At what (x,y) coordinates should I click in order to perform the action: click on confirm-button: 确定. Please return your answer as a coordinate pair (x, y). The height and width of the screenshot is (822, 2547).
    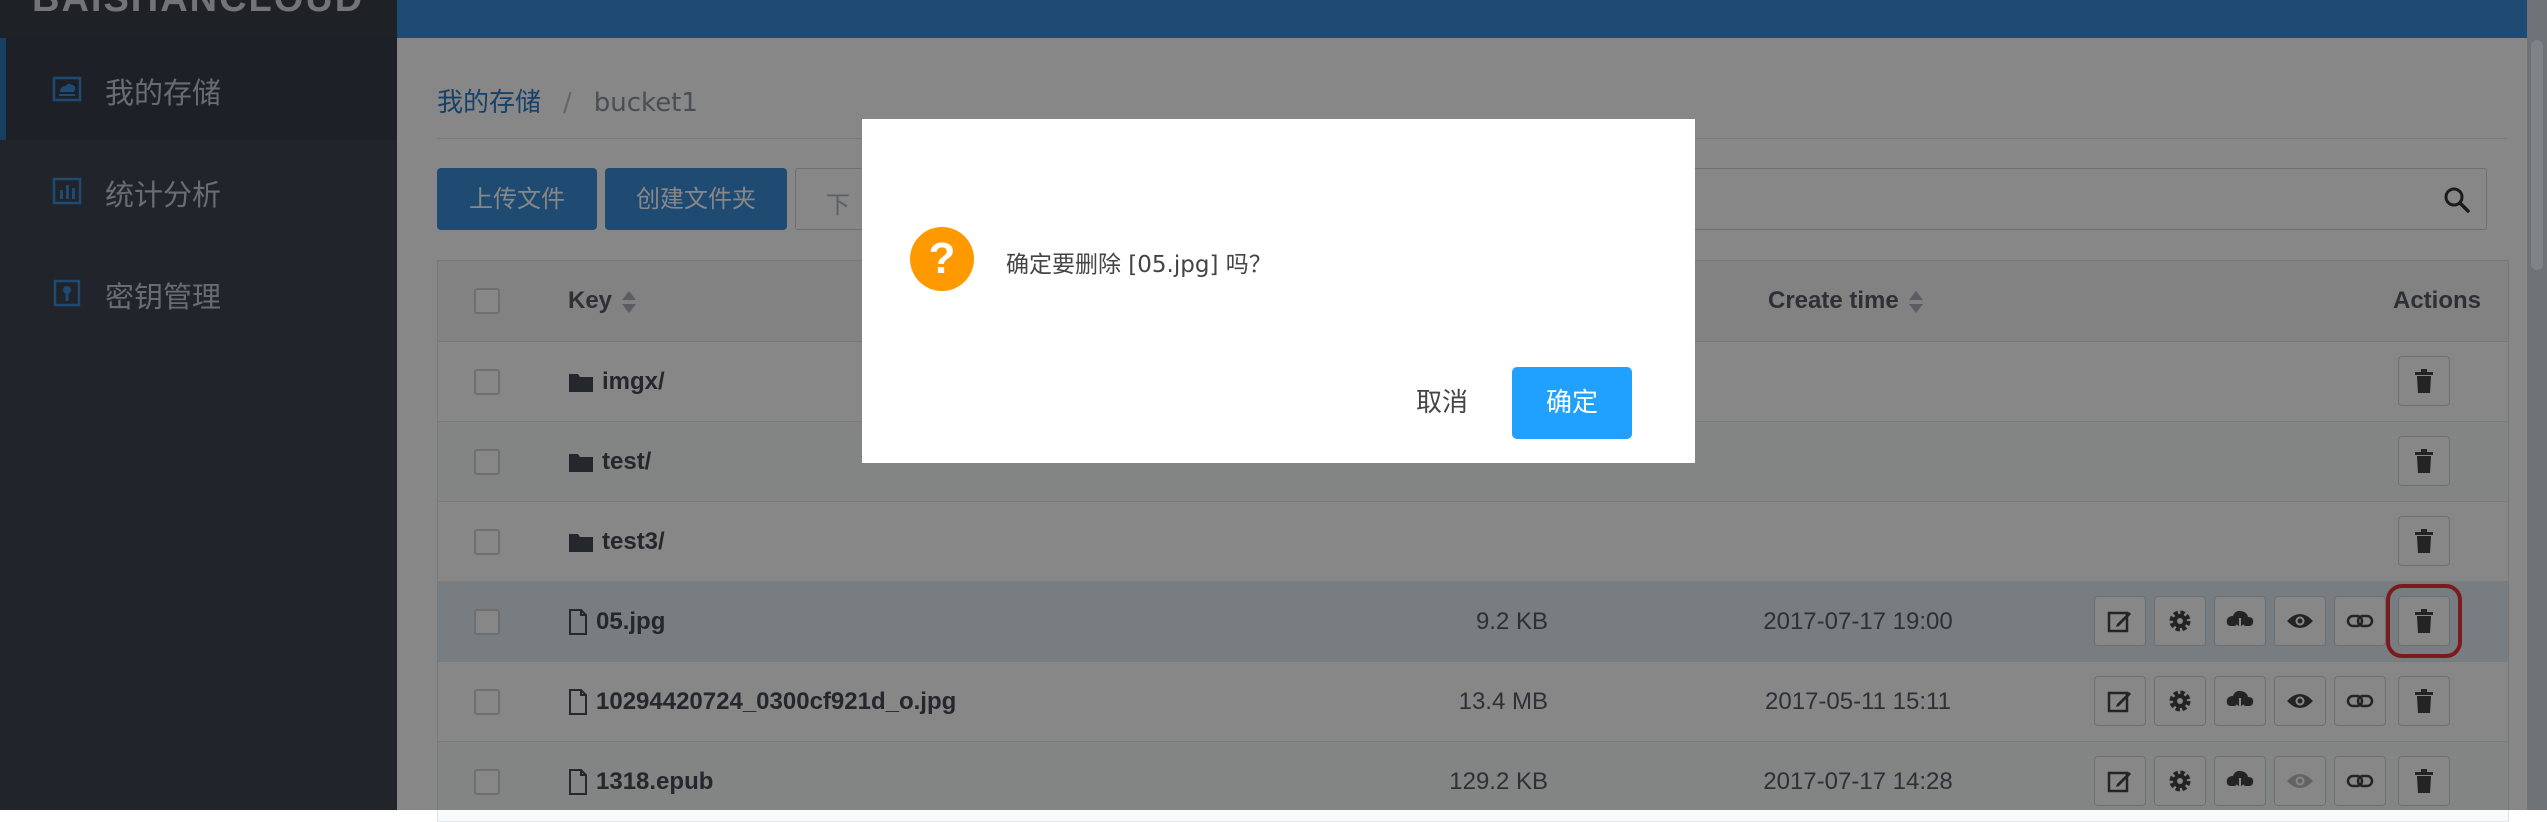
    Looking at the image, I should click on (1572, 403).